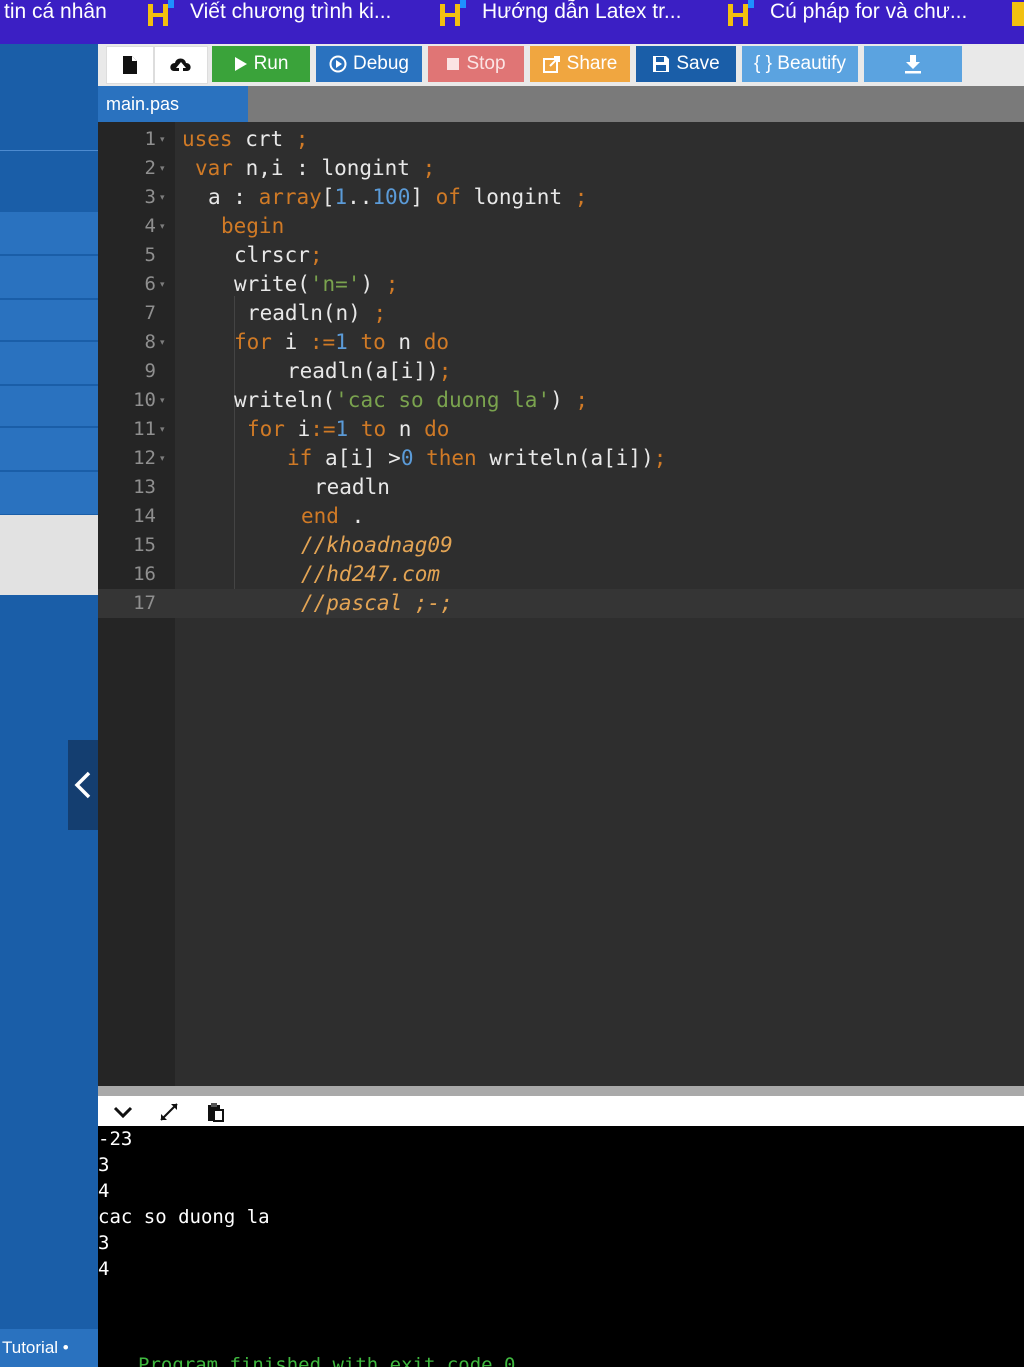 This screenshot has height=1367, width=1024. I want to click on bookmark-overflow-icon, so click(1018, 14).